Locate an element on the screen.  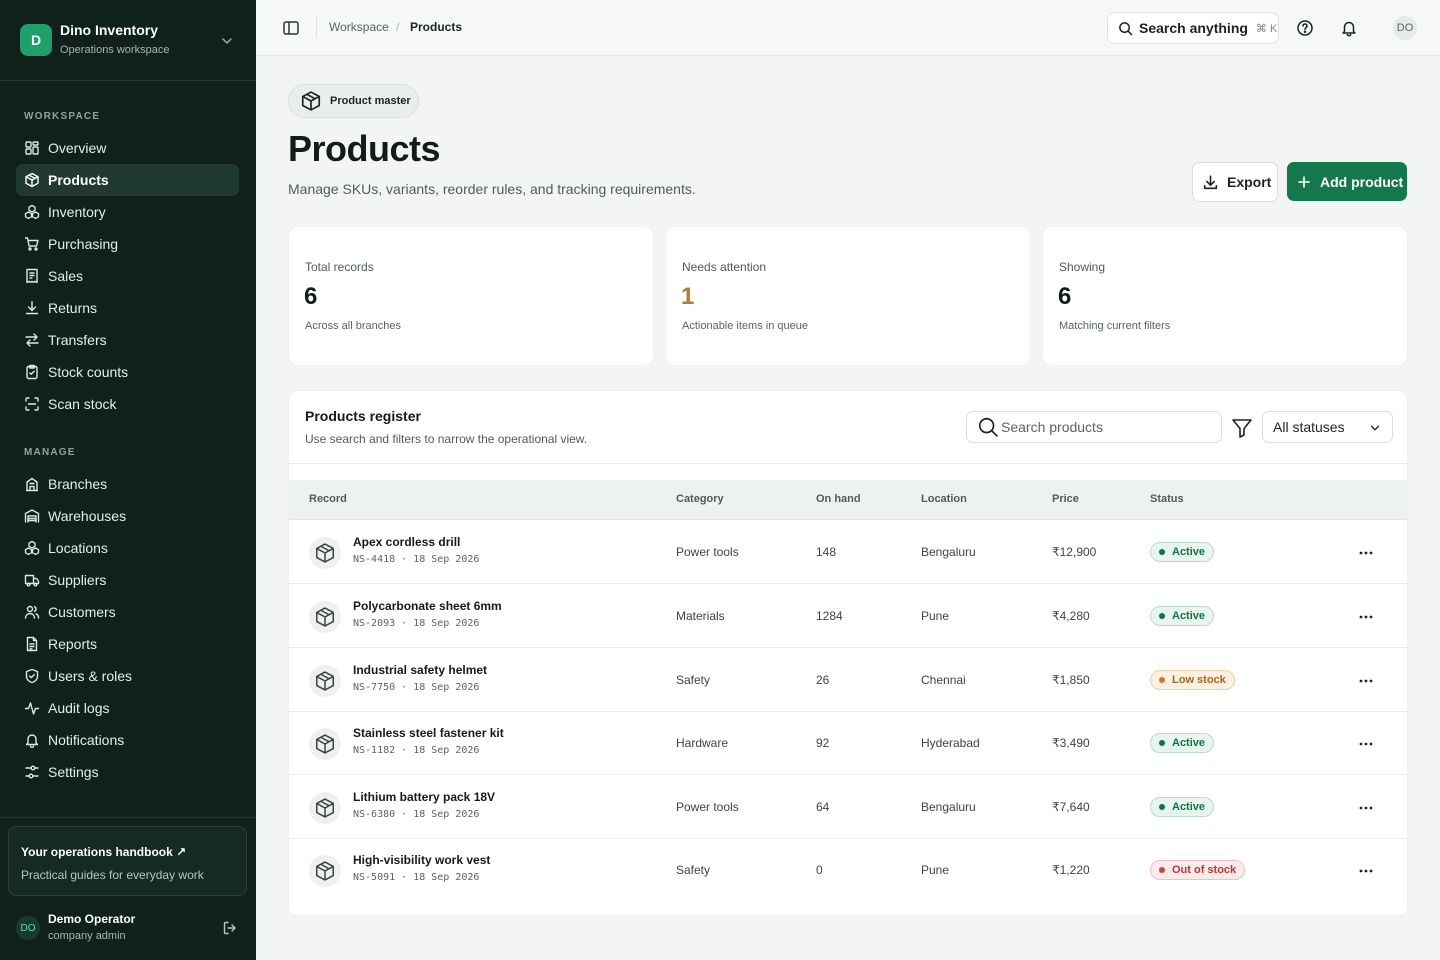
sidebar-item-label: Stock counts is located at coordinates (88, 372).